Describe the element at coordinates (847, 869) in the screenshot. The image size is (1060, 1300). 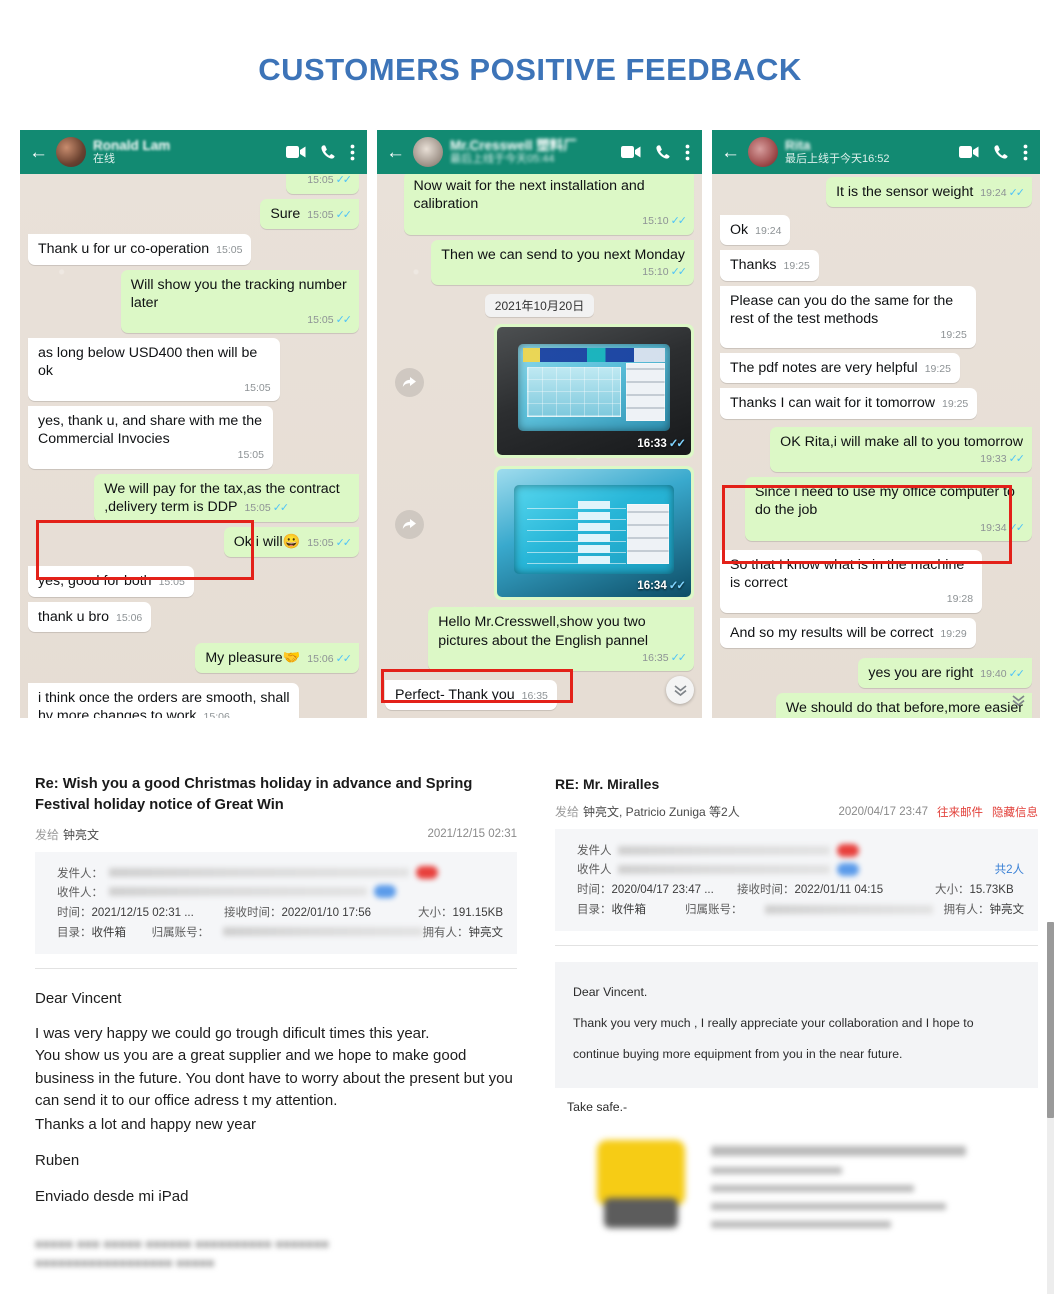
I see `recipient-avatar-dot` at that location.